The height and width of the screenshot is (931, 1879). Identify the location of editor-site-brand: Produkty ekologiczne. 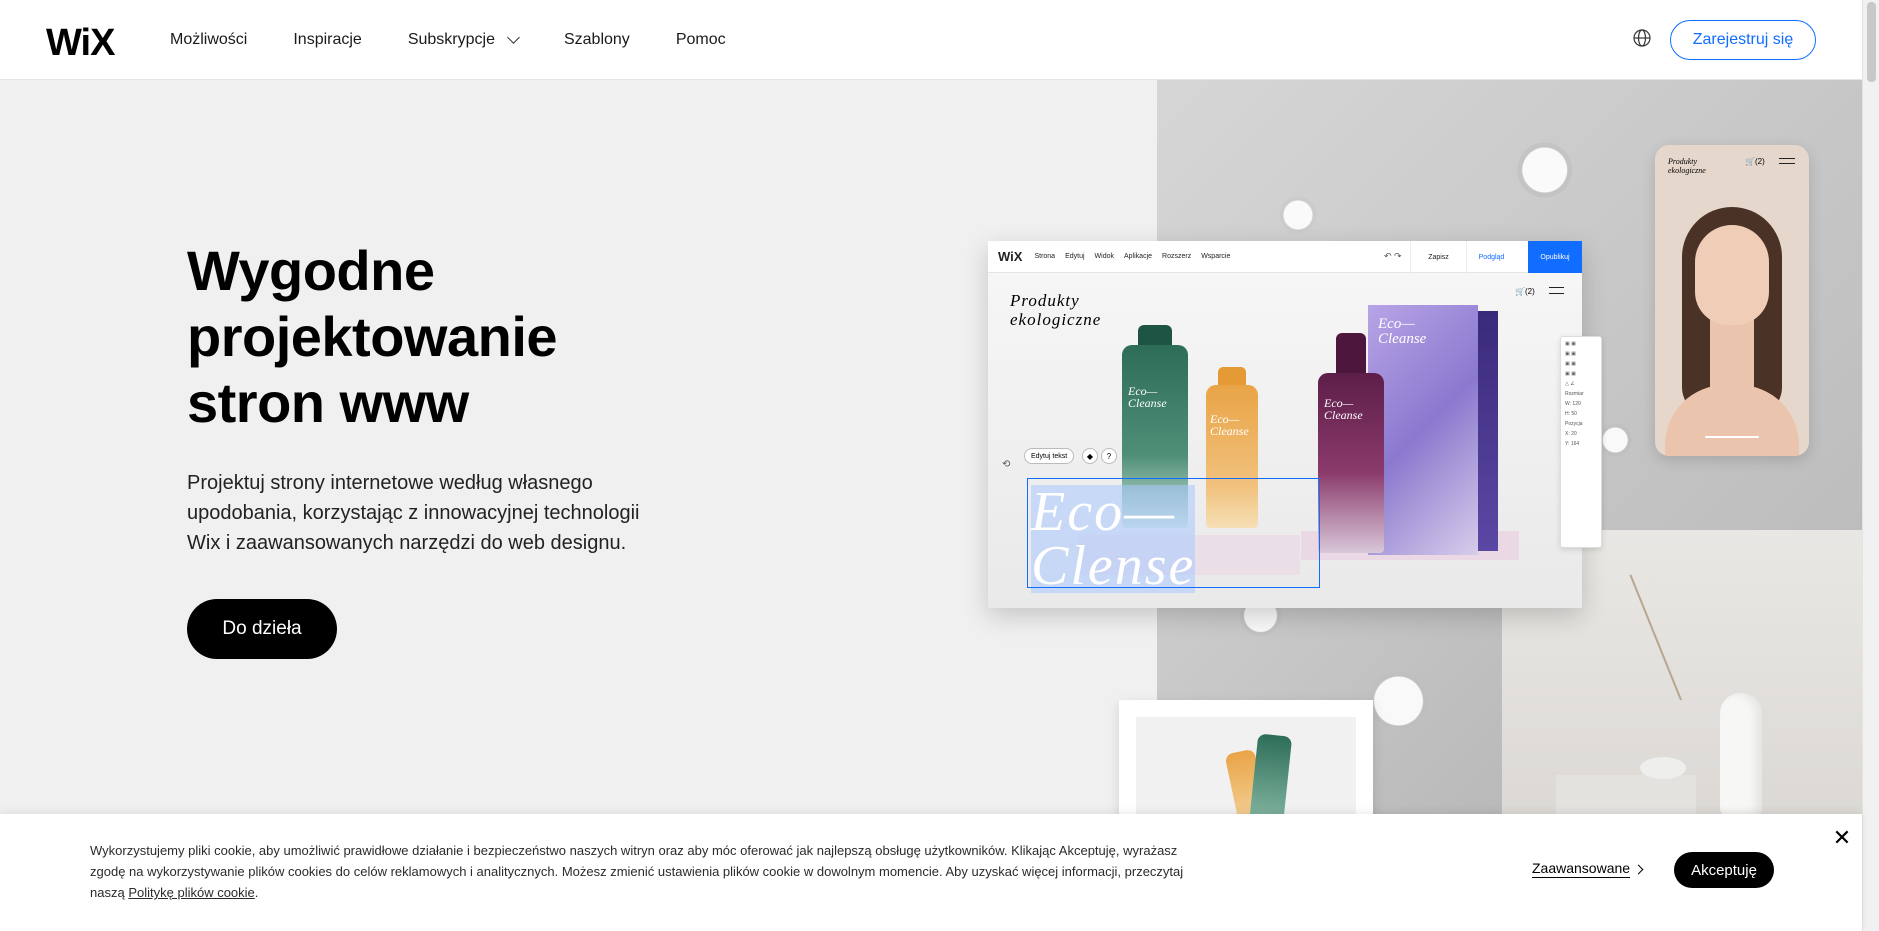
(1055, 310).